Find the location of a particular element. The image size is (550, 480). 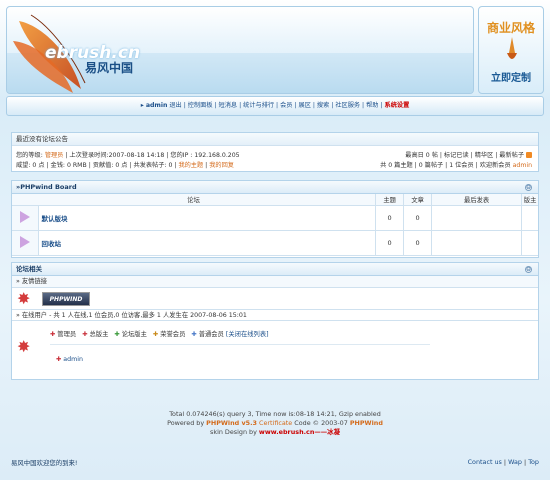

member-legend-icon: ✚ is located at coordinates (194, 334).